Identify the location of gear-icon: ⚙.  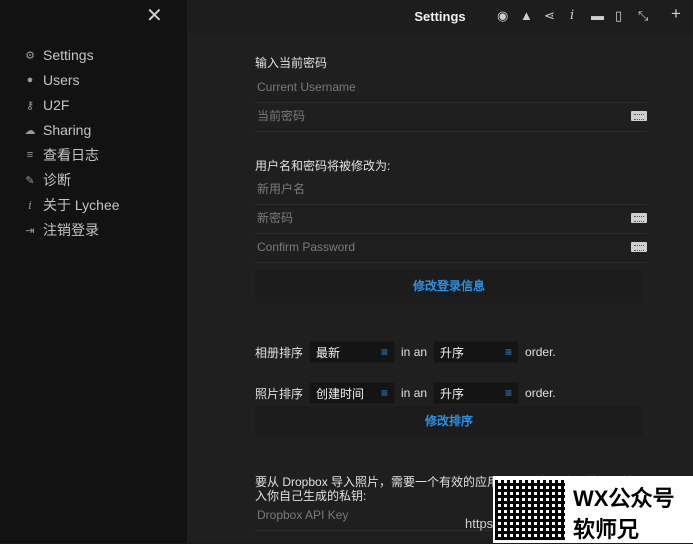
(30, 55).